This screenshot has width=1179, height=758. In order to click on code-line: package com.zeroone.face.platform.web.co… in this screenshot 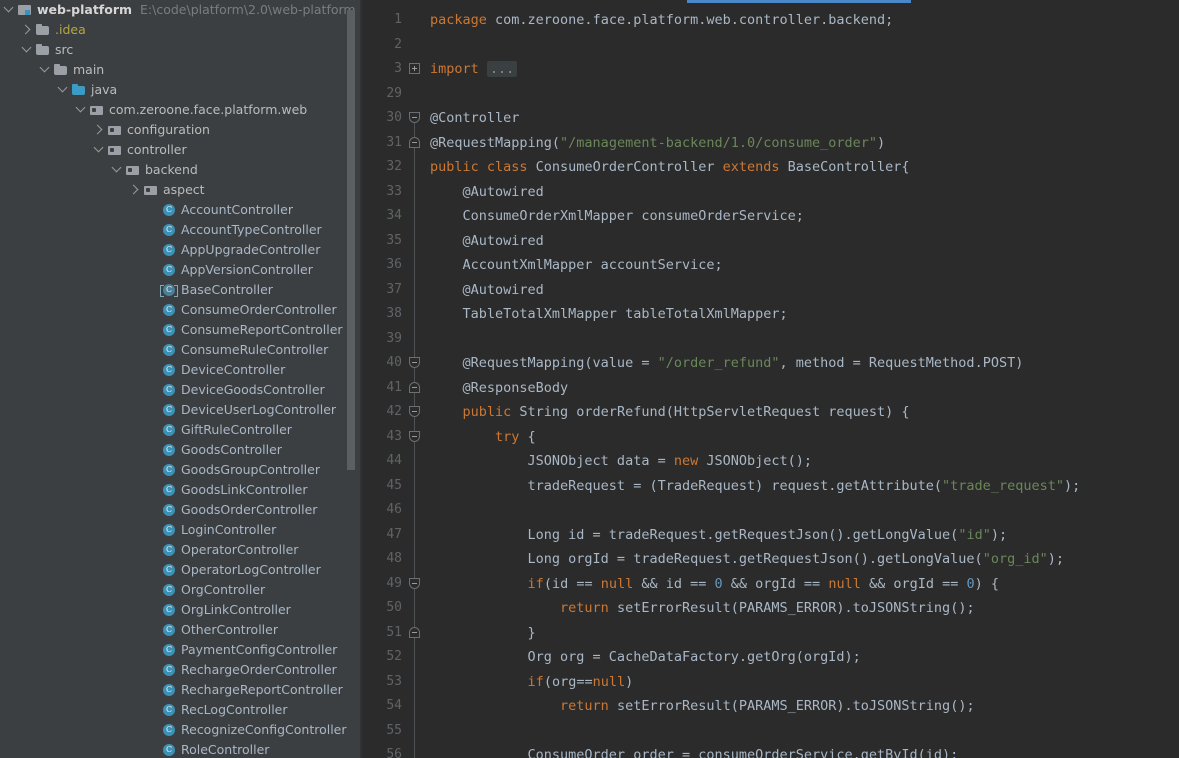, I will do `click(804, 20)`.